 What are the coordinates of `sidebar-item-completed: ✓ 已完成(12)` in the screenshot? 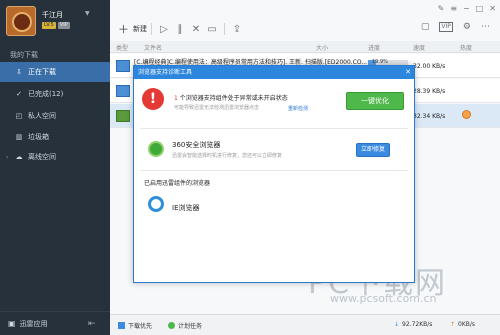 It's located at (55, 94).